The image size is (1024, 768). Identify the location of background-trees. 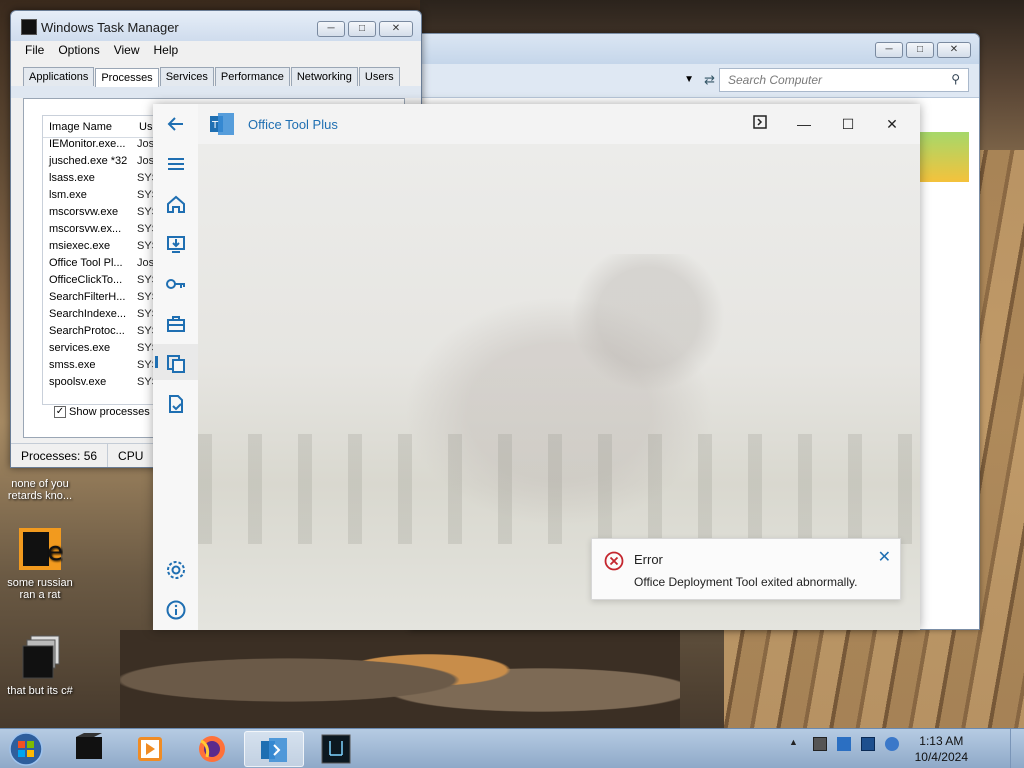
(559, 489).